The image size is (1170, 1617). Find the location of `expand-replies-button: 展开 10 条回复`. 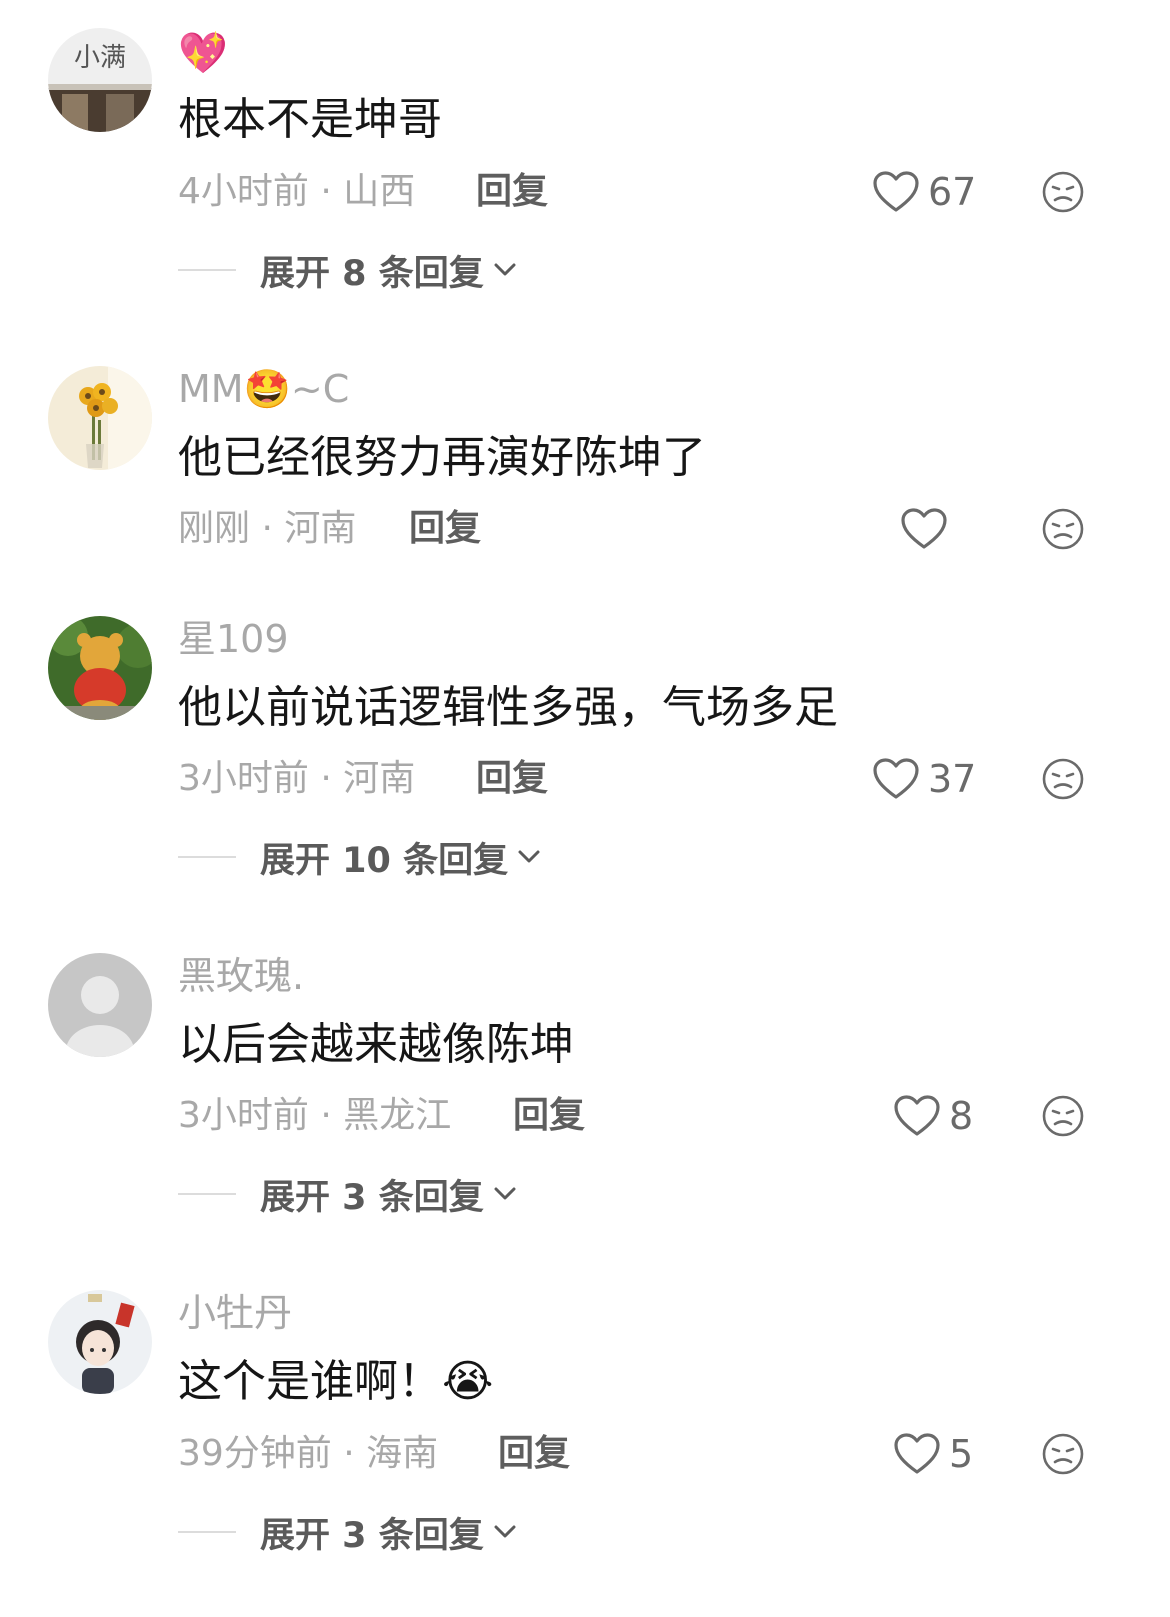

expand-replies-button: 展开 10 条回复 is located at coordinates (360, 857).